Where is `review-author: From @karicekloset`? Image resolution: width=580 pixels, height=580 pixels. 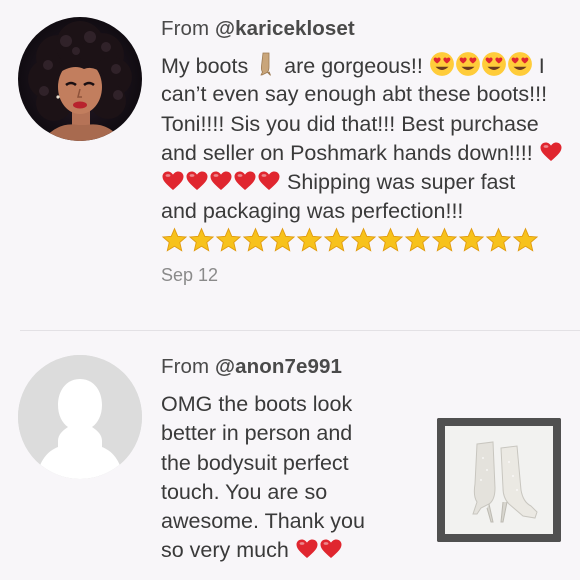
review-author: From @karicekloset is located at coordinates (258, 29).